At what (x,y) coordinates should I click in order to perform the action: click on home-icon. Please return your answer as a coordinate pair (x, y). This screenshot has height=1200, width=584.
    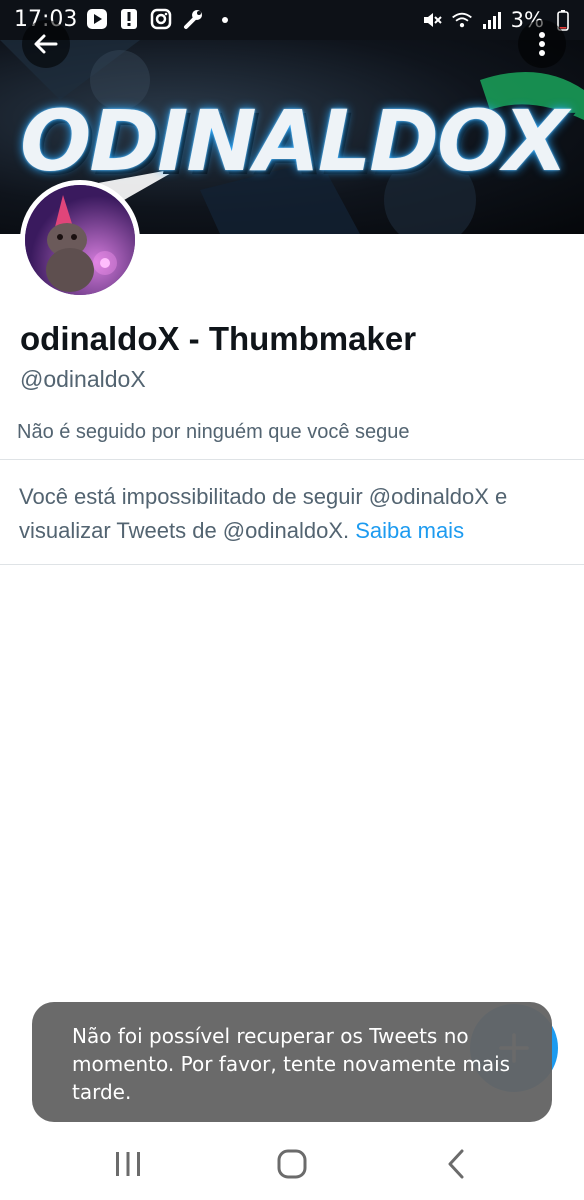
    Looking at the image, I should click on (292, 1164).